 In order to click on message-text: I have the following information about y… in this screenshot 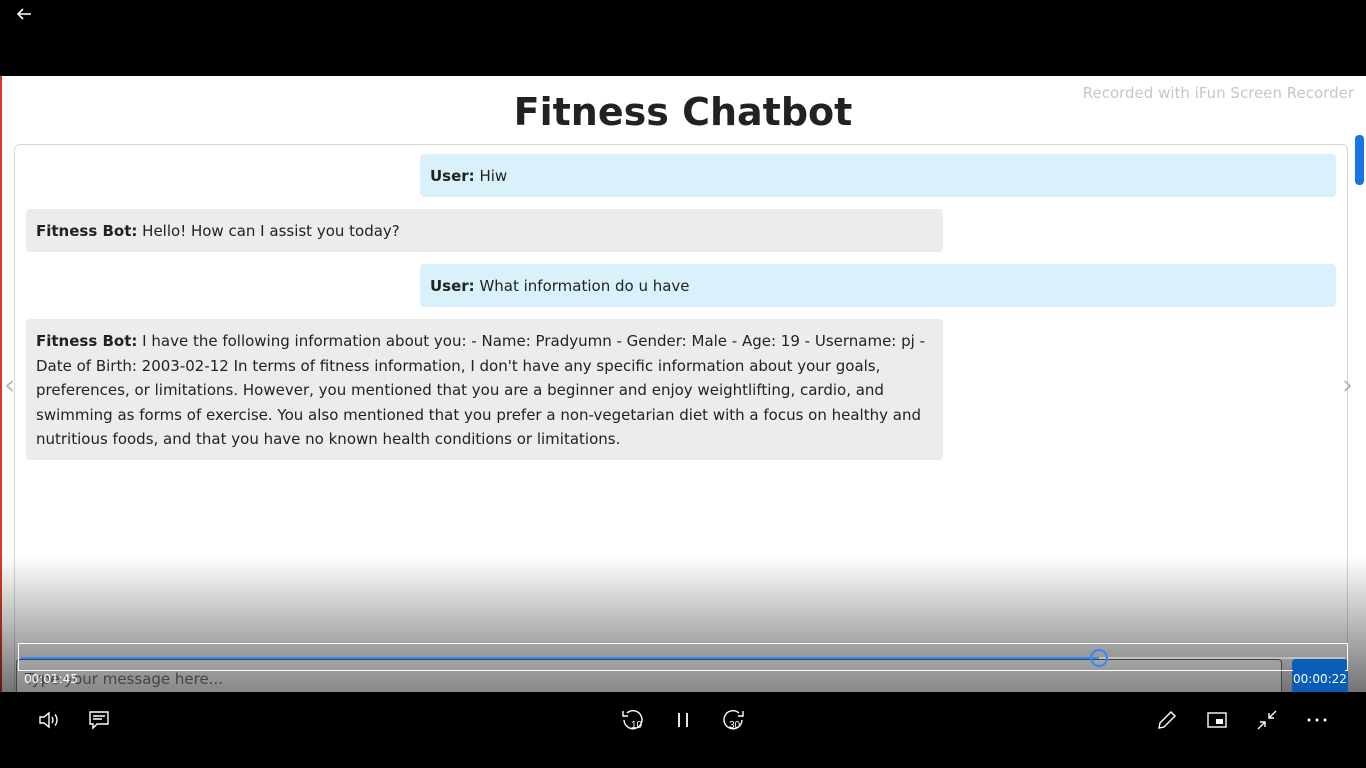, I will do `click(481, 390)`.